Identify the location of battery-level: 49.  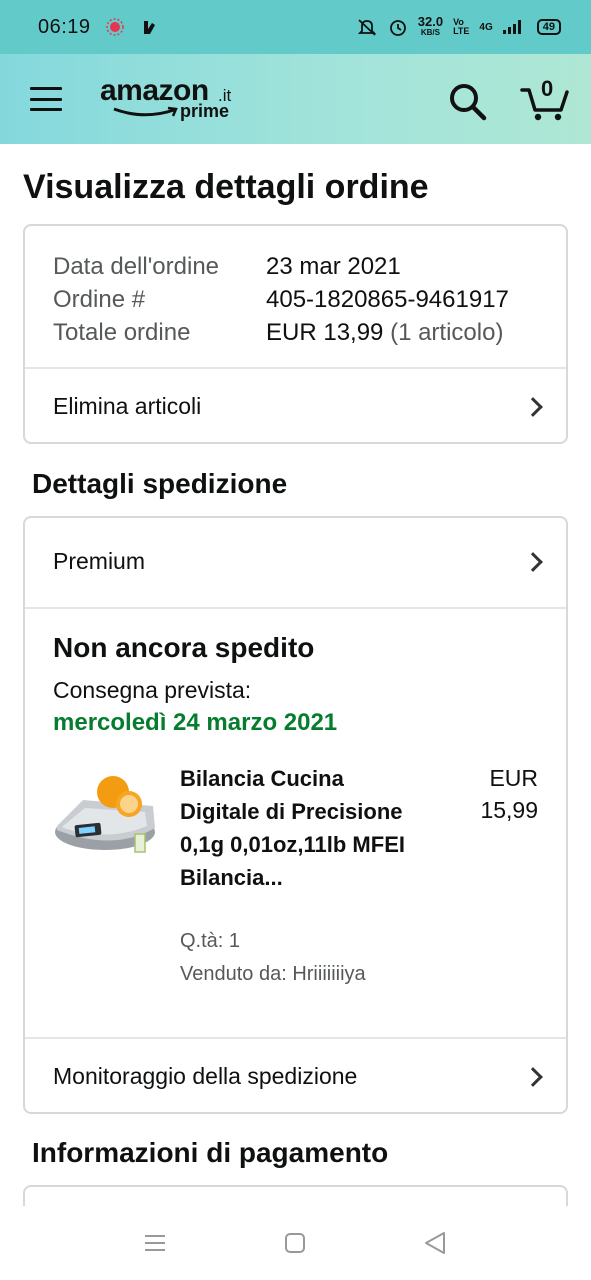
(548, 27).